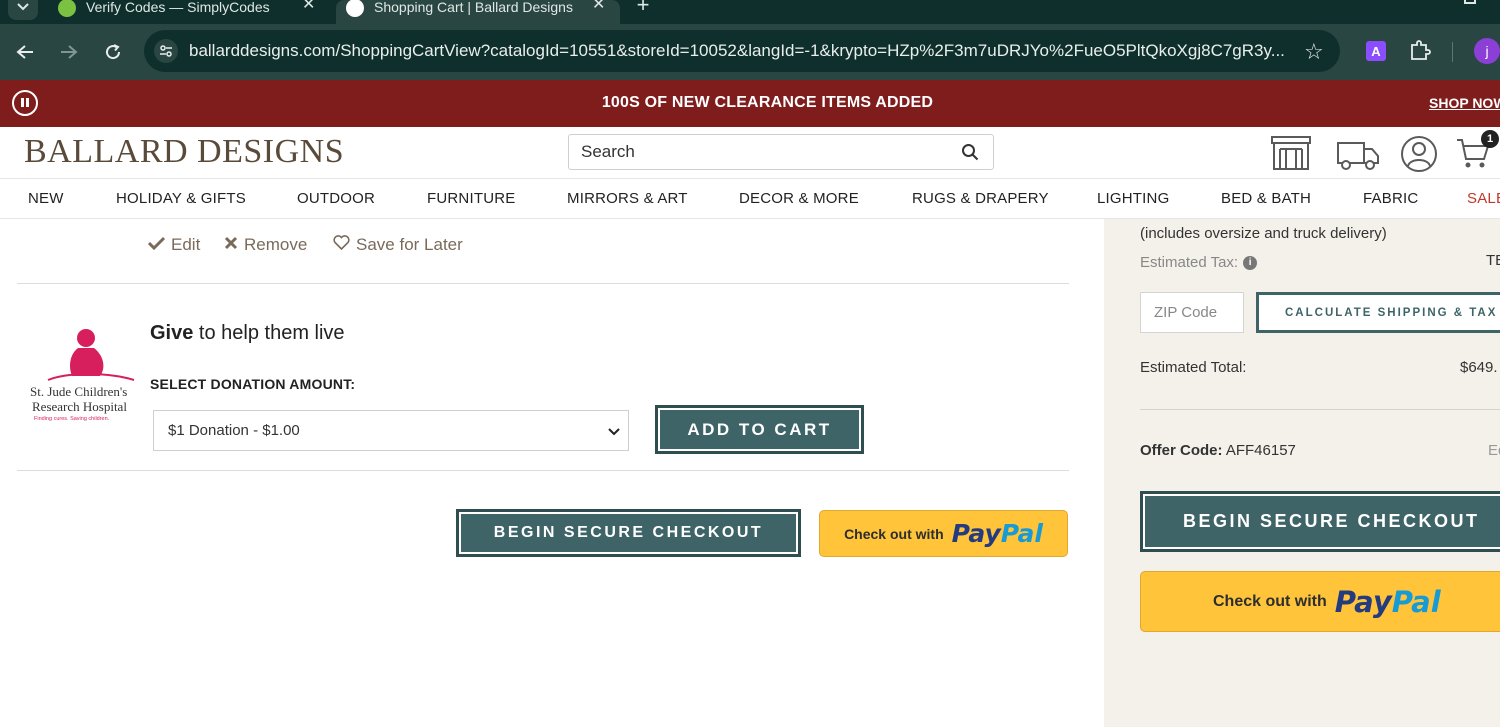 This screenshot has width=1500, height=727. What do you see at coordinates (614, 431) in the screenshot?
I see `chevron-down-icon` at bounding box center [614, 431].